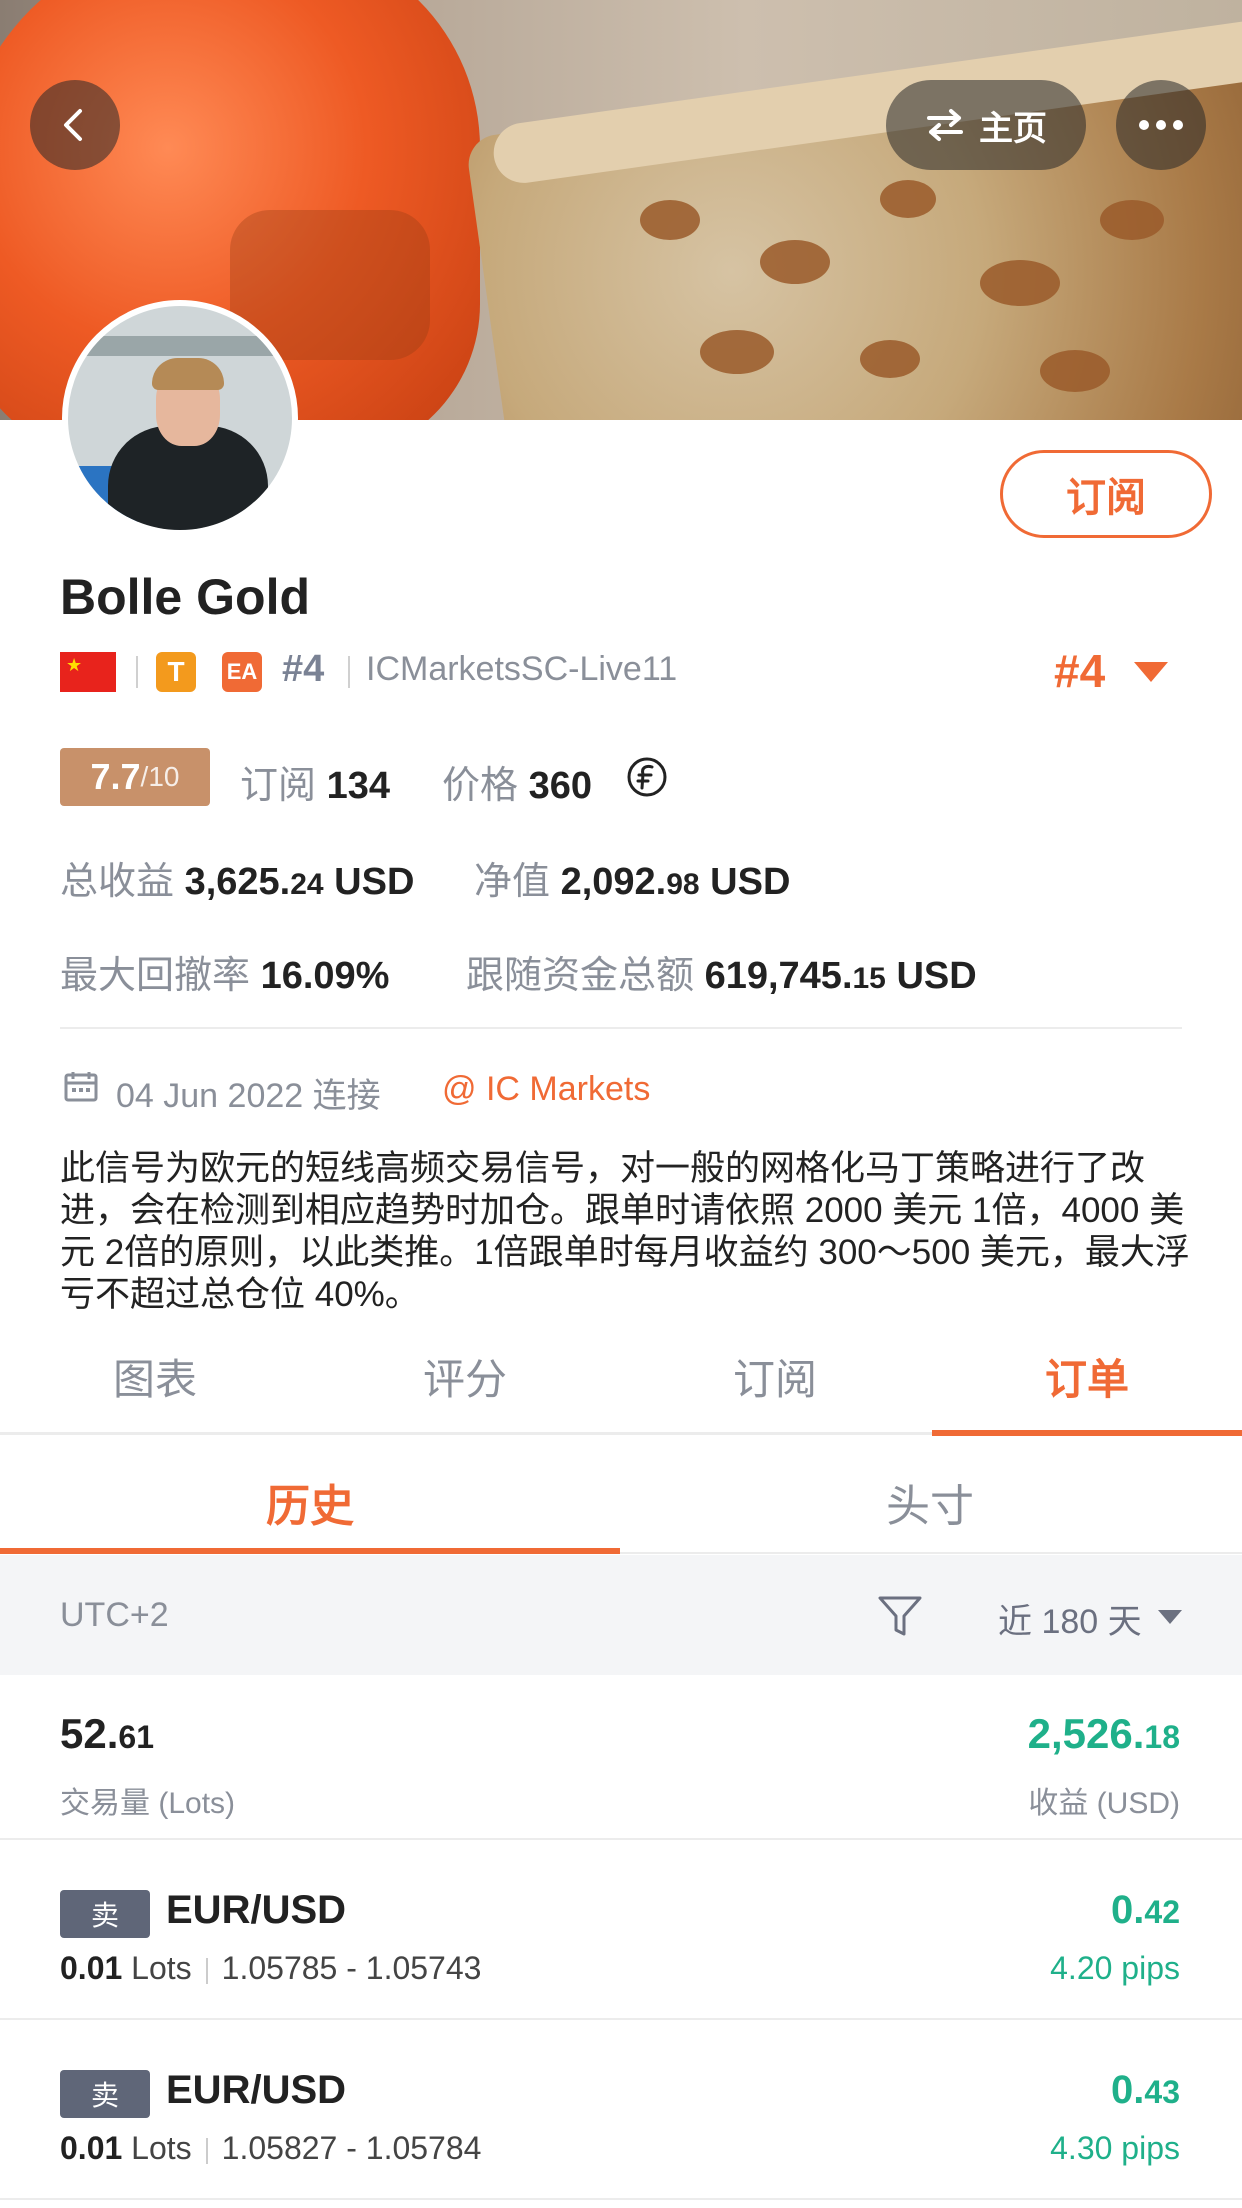  I want to click on trader-name: Bolle Gold, so click(185, 597).